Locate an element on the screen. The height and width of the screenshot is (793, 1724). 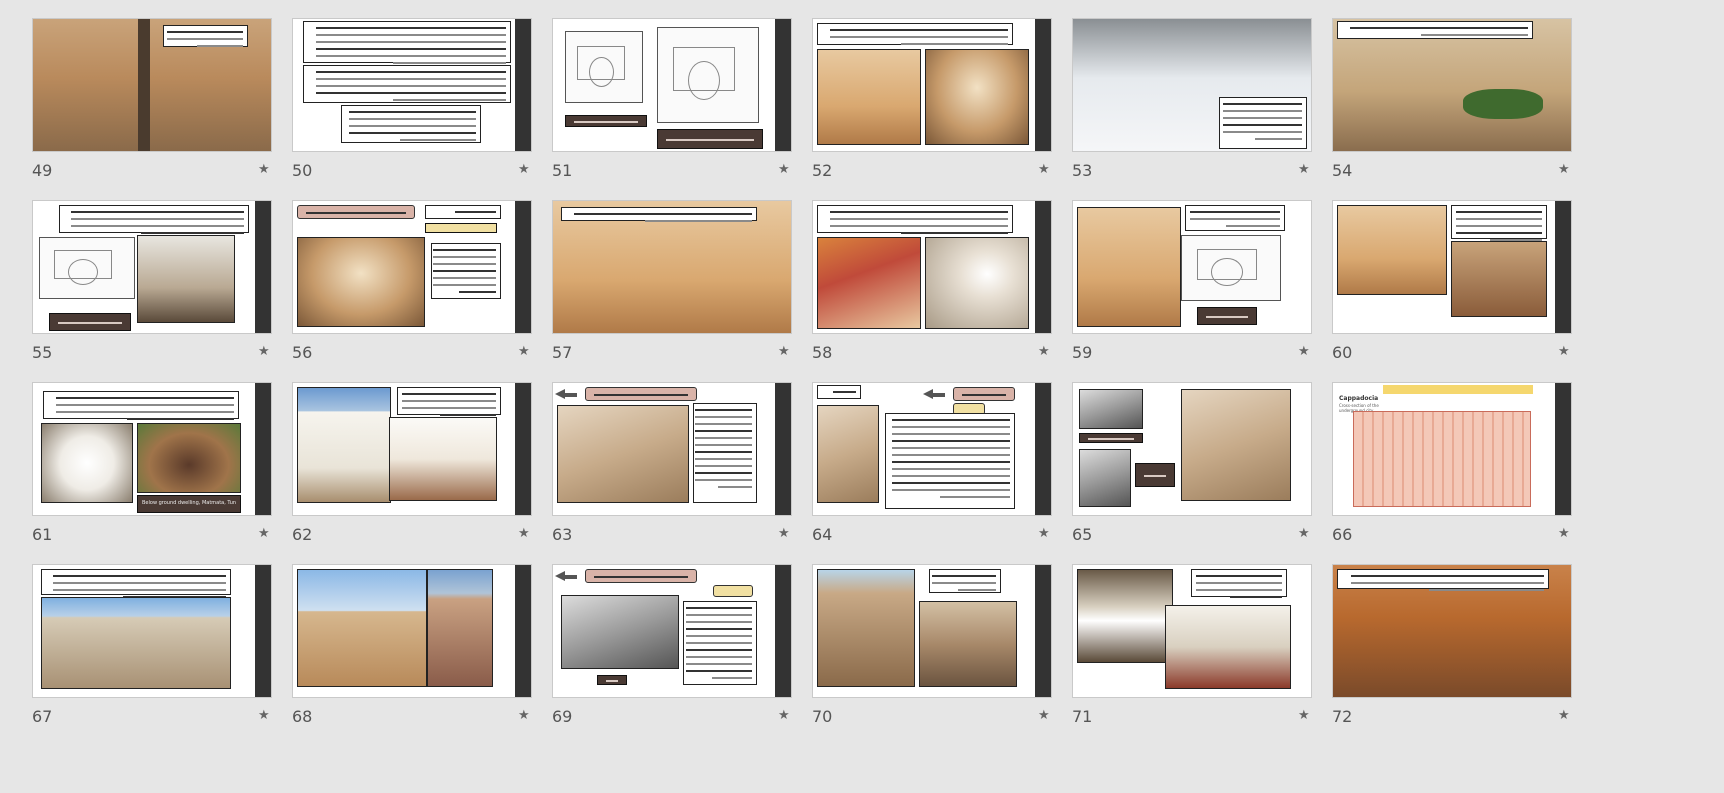
caption-line is located at coordinates (90, 323).